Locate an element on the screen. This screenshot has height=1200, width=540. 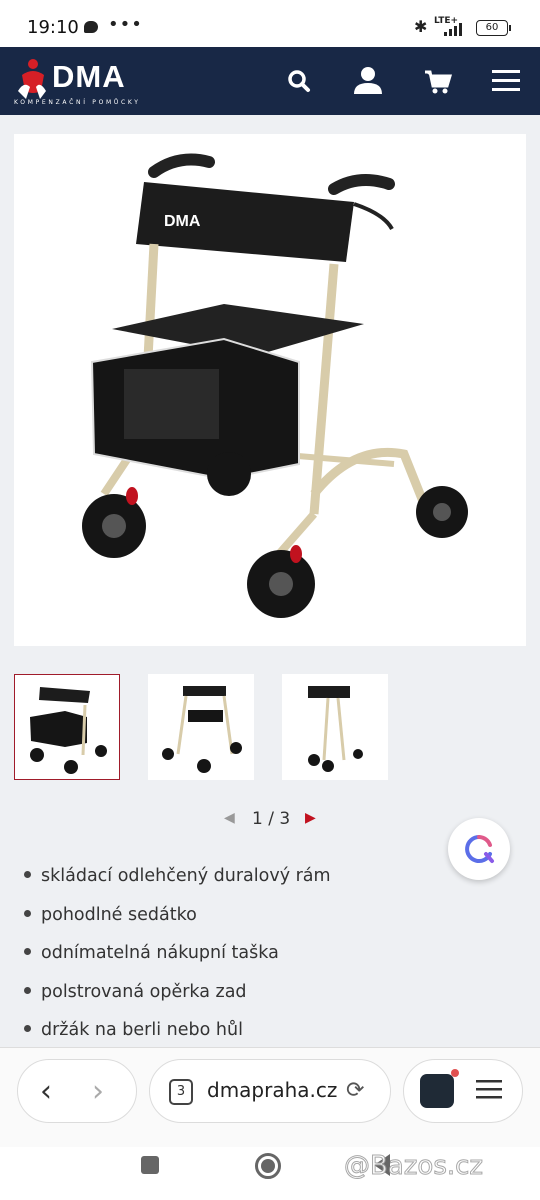
logo-subtitle: KOMPENZAČNÍ POMŮCKY is located at coordinates (77, 102).